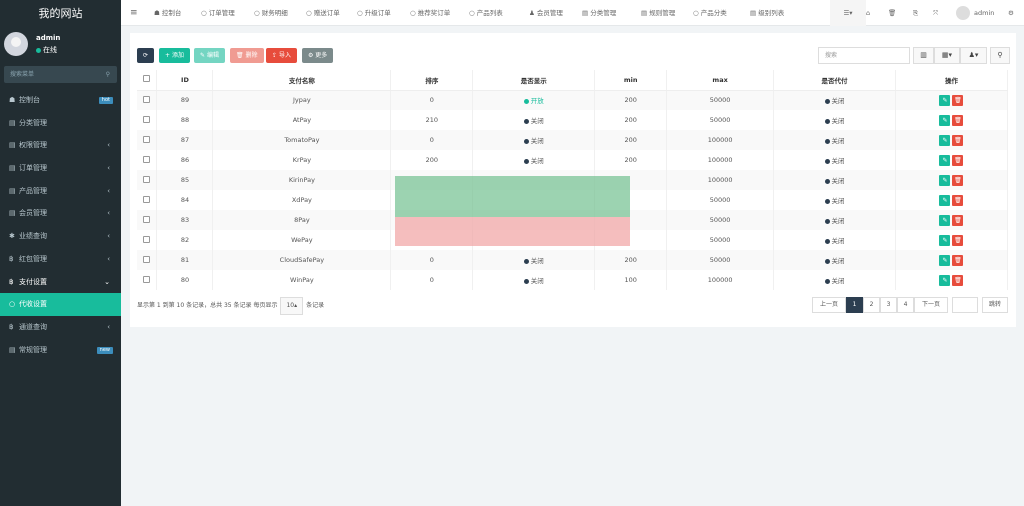 Image resolution: width=1024 pixels, height=506 pixels. I want to click on top-tab-8: ▤ 分类管理, so click(599, 13).